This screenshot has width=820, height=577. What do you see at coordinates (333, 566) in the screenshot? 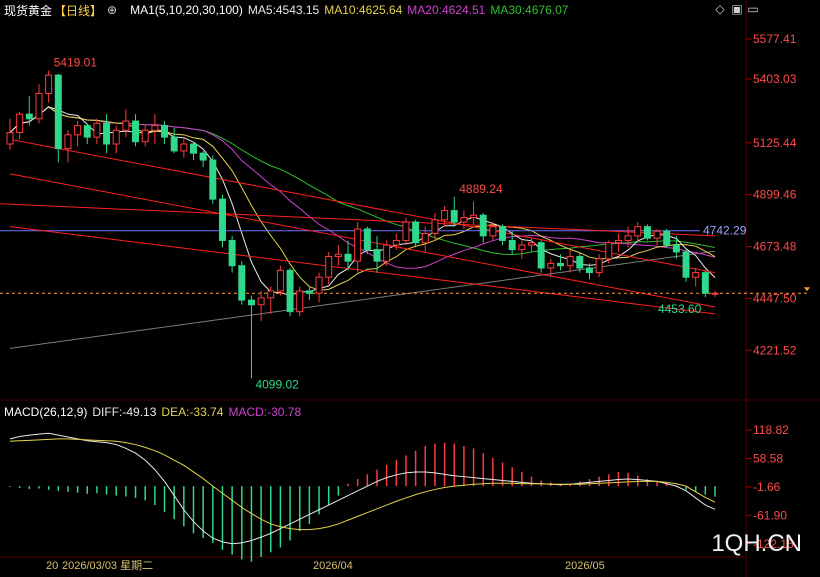
I see `time-axis-label: 2026/04` at bounding box center [333, 566].